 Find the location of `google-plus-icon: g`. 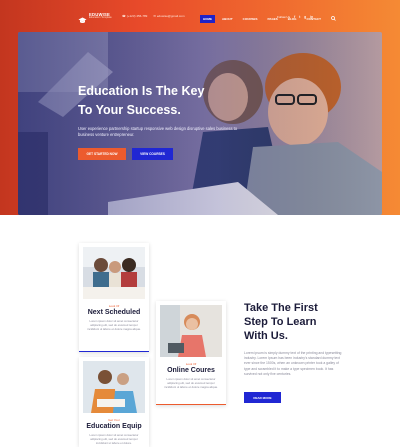

google-plus-icon: g is located at coordinates (305, 17).